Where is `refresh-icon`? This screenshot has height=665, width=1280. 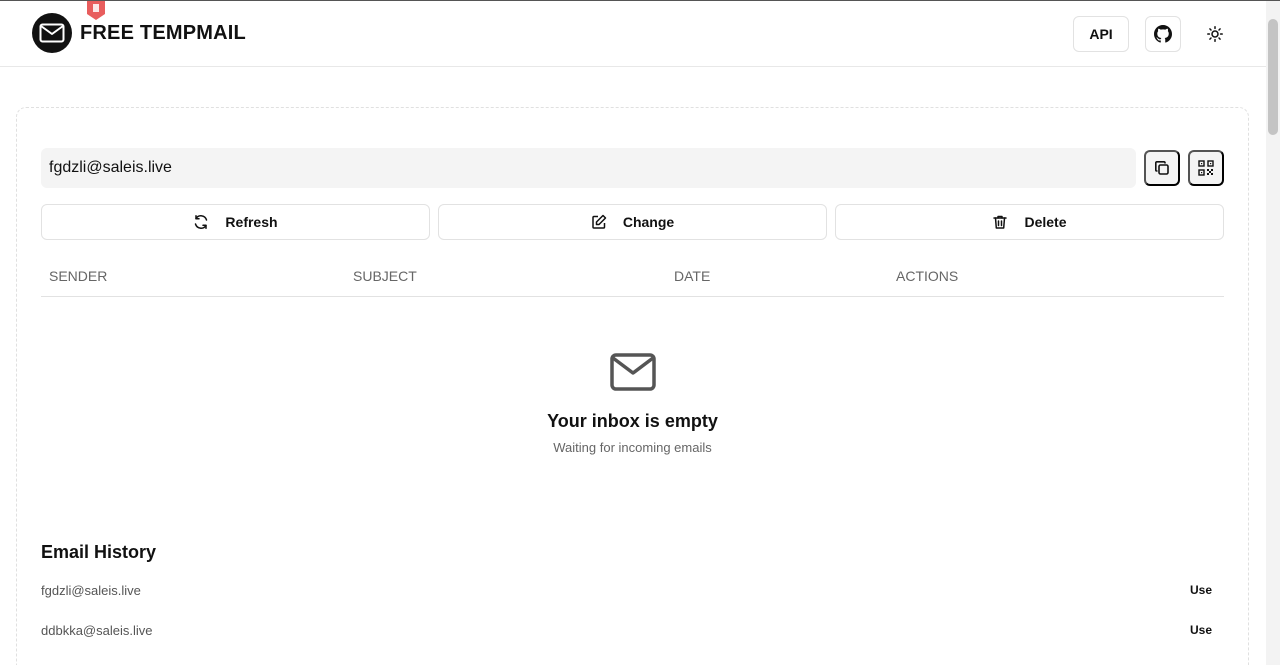
refresh-icon is located at coordinates (201, 222).